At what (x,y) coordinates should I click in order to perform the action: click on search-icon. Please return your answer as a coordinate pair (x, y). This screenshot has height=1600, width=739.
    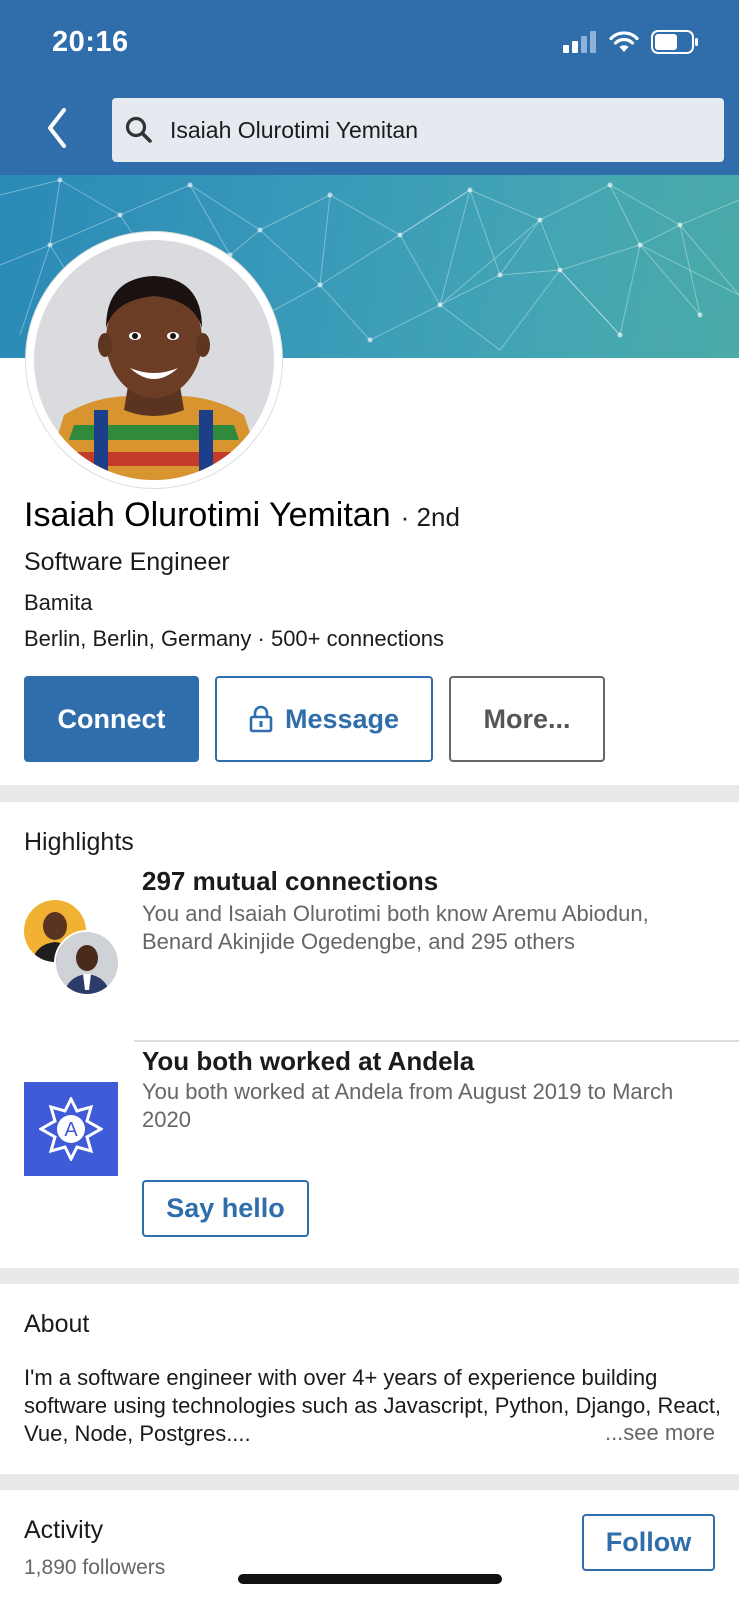
    Looking at the image, I should click on (138, 129).